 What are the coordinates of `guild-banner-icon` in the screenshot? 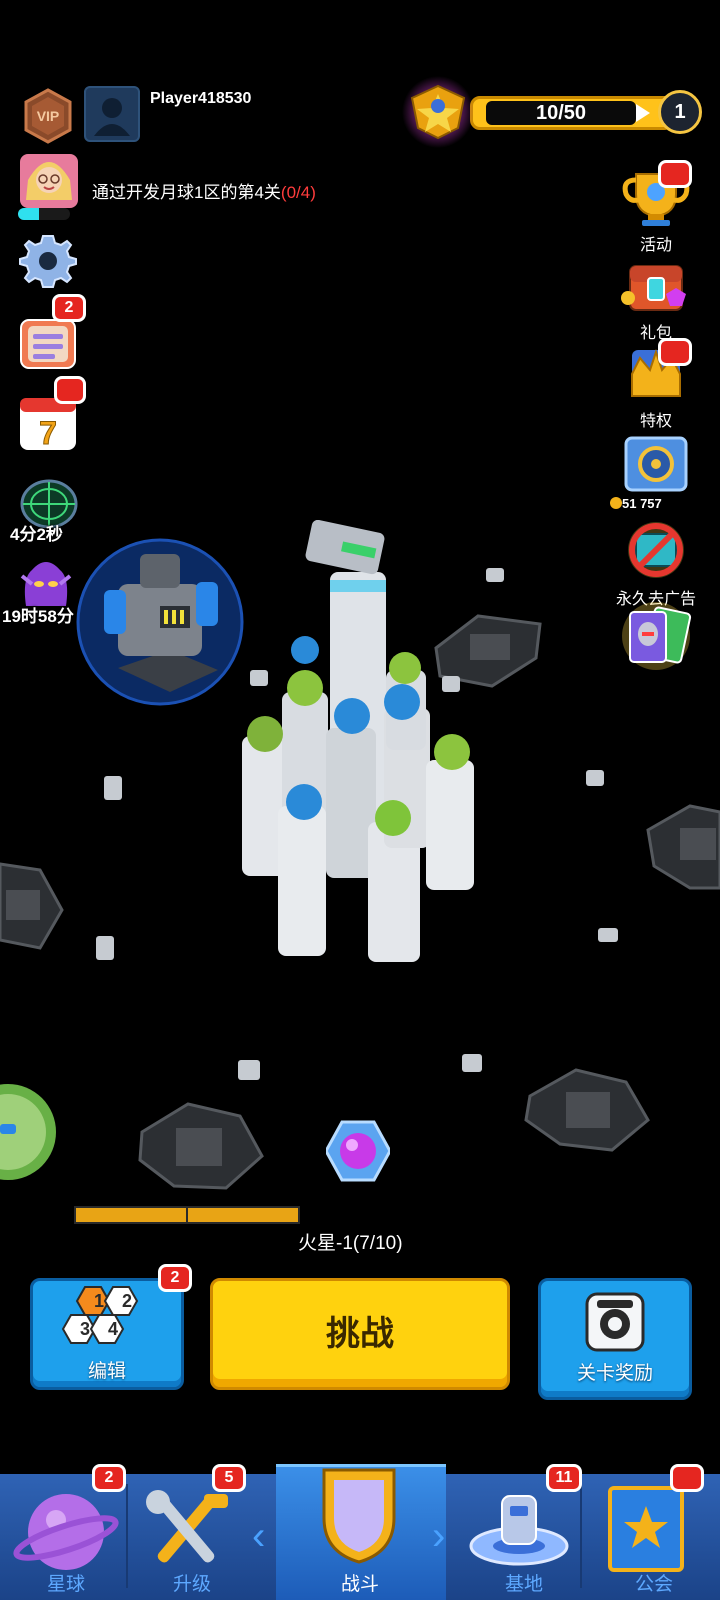 It's located at (646, 1529).